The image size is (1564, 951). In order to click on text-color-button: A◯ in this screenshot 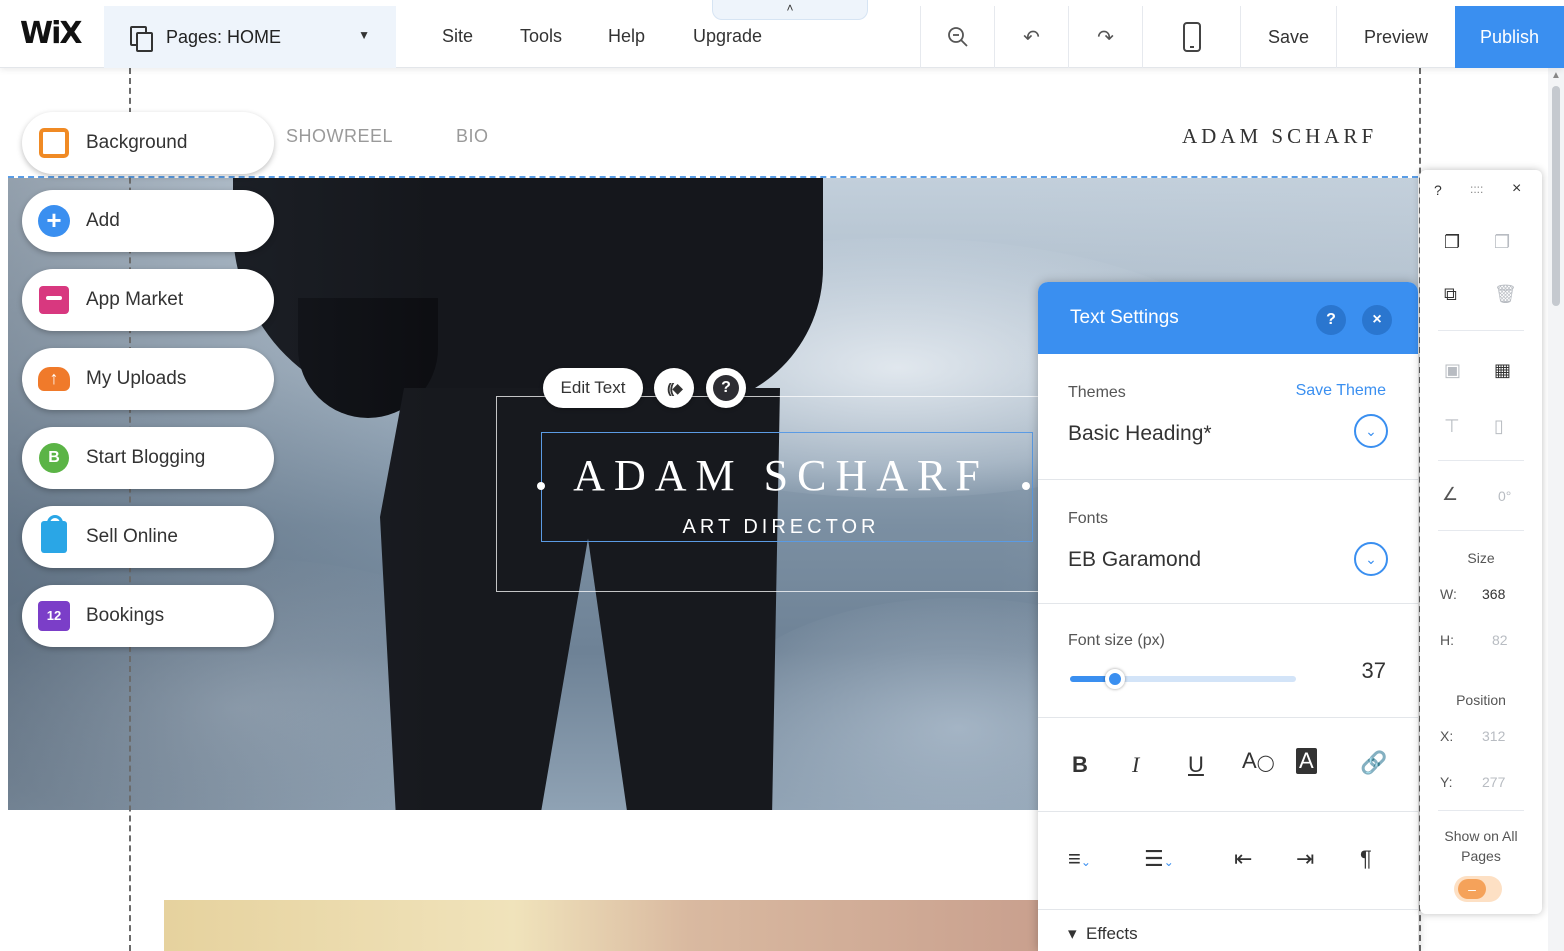, I will do `click(1258, 761)`.